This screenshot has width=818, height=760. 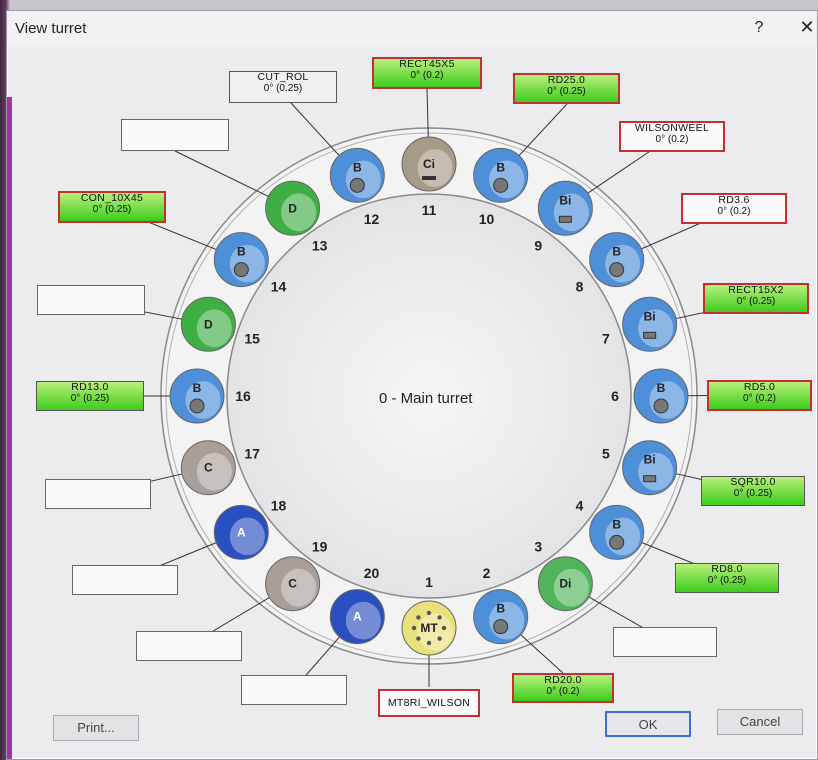 I want to click on station-12: B, so click(x=357, y=175).